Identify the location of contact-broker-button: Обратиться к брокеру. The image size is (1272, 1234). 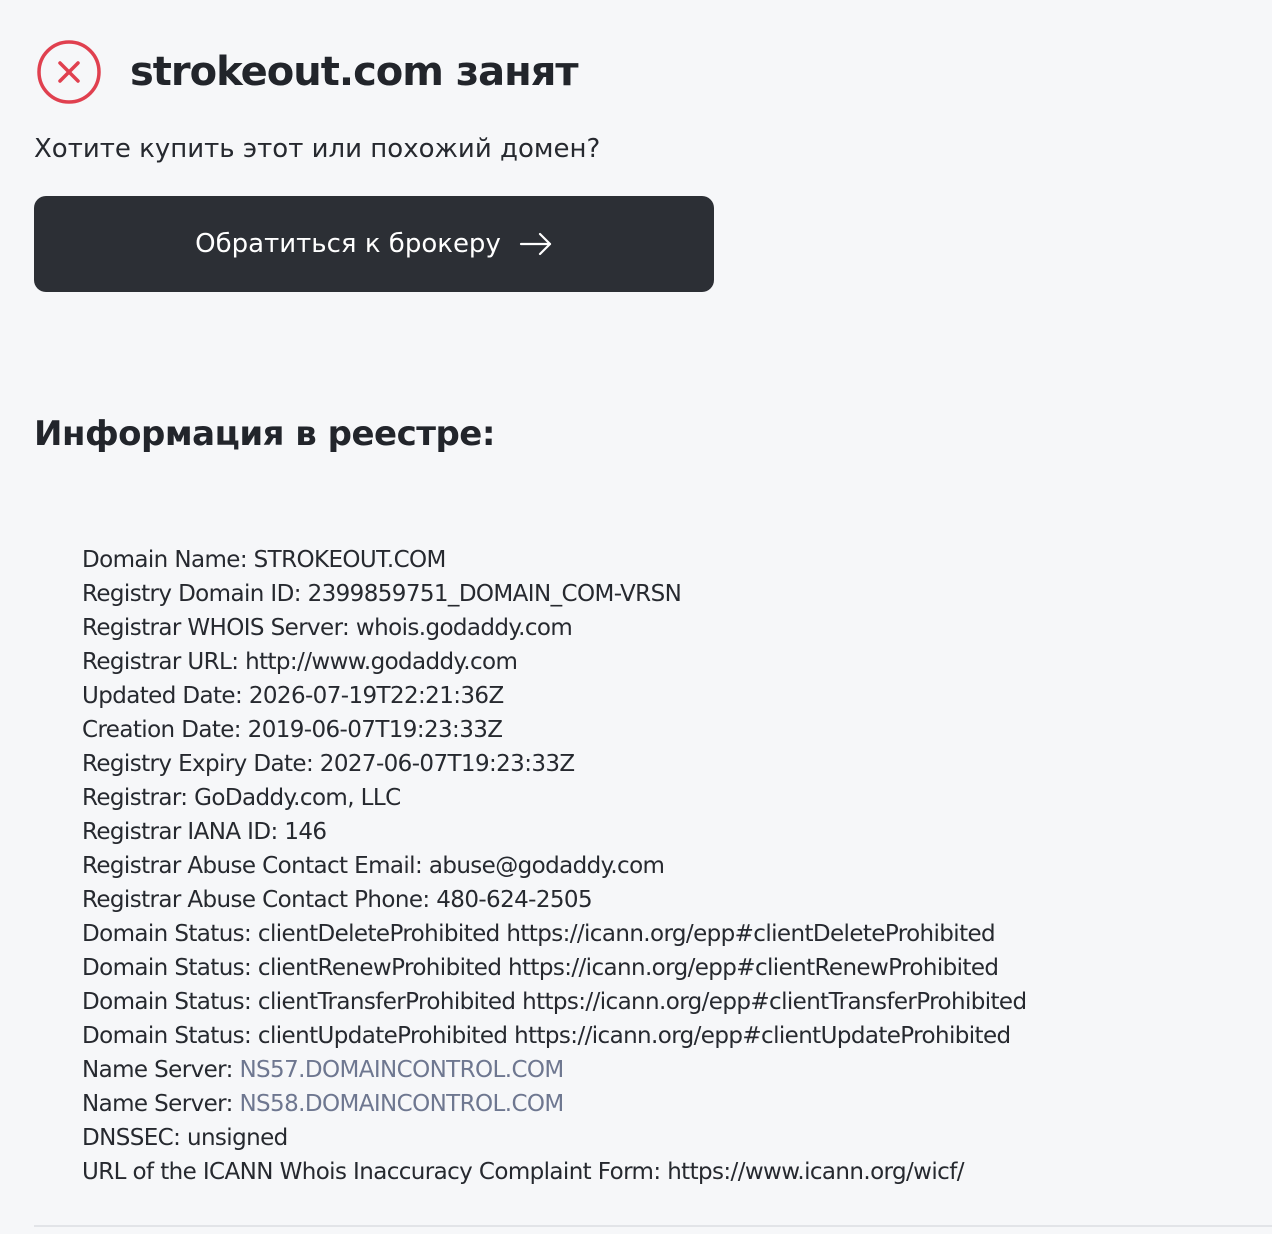
(374, 244).